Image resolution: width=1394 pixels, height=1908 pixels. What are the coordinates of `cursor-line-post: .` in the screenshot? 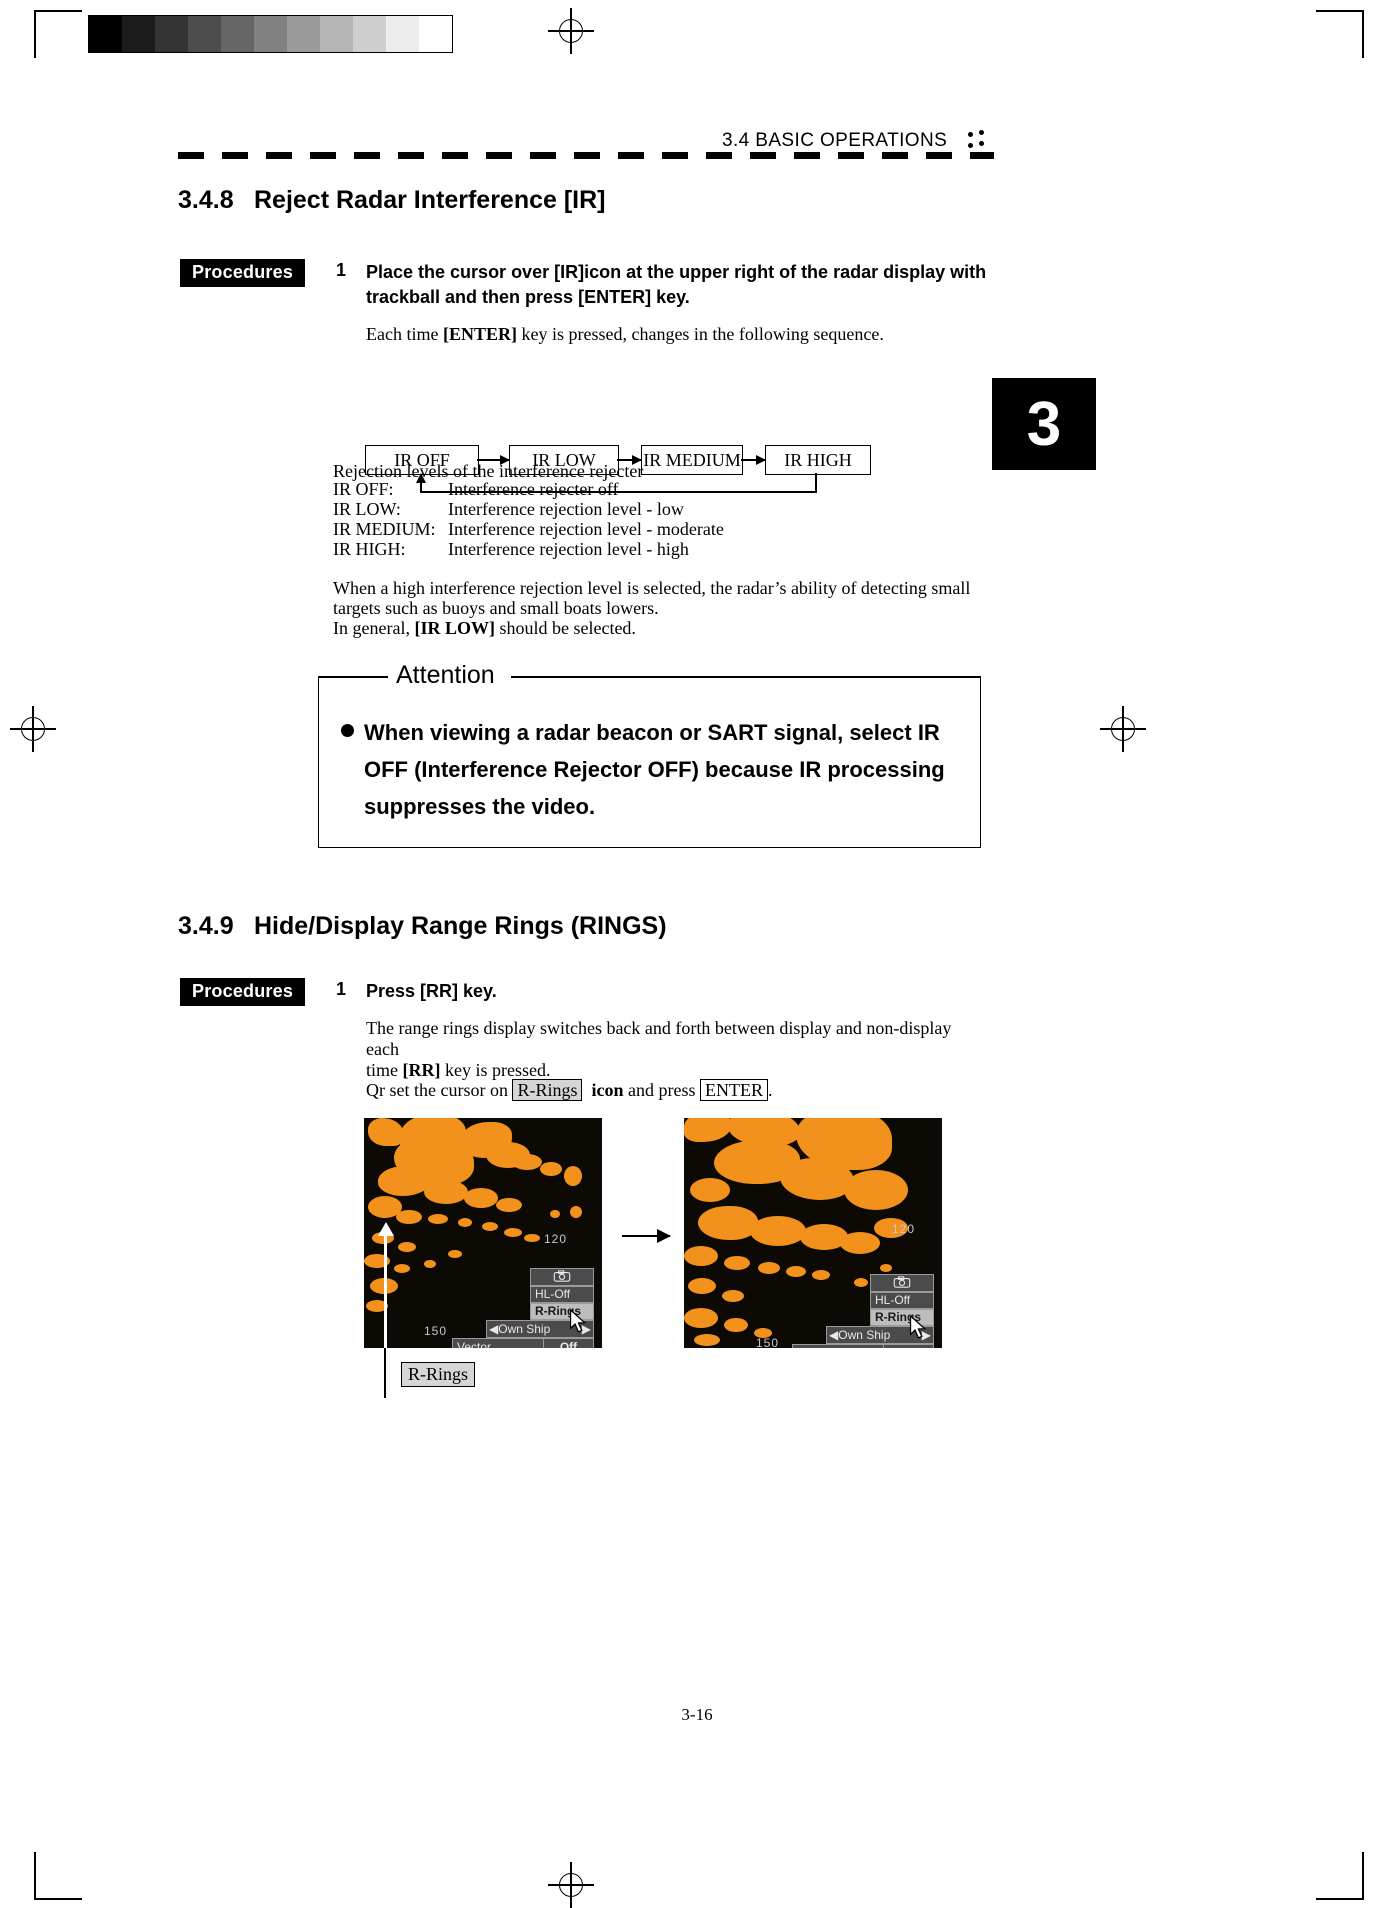 It's located at (770, 1090).